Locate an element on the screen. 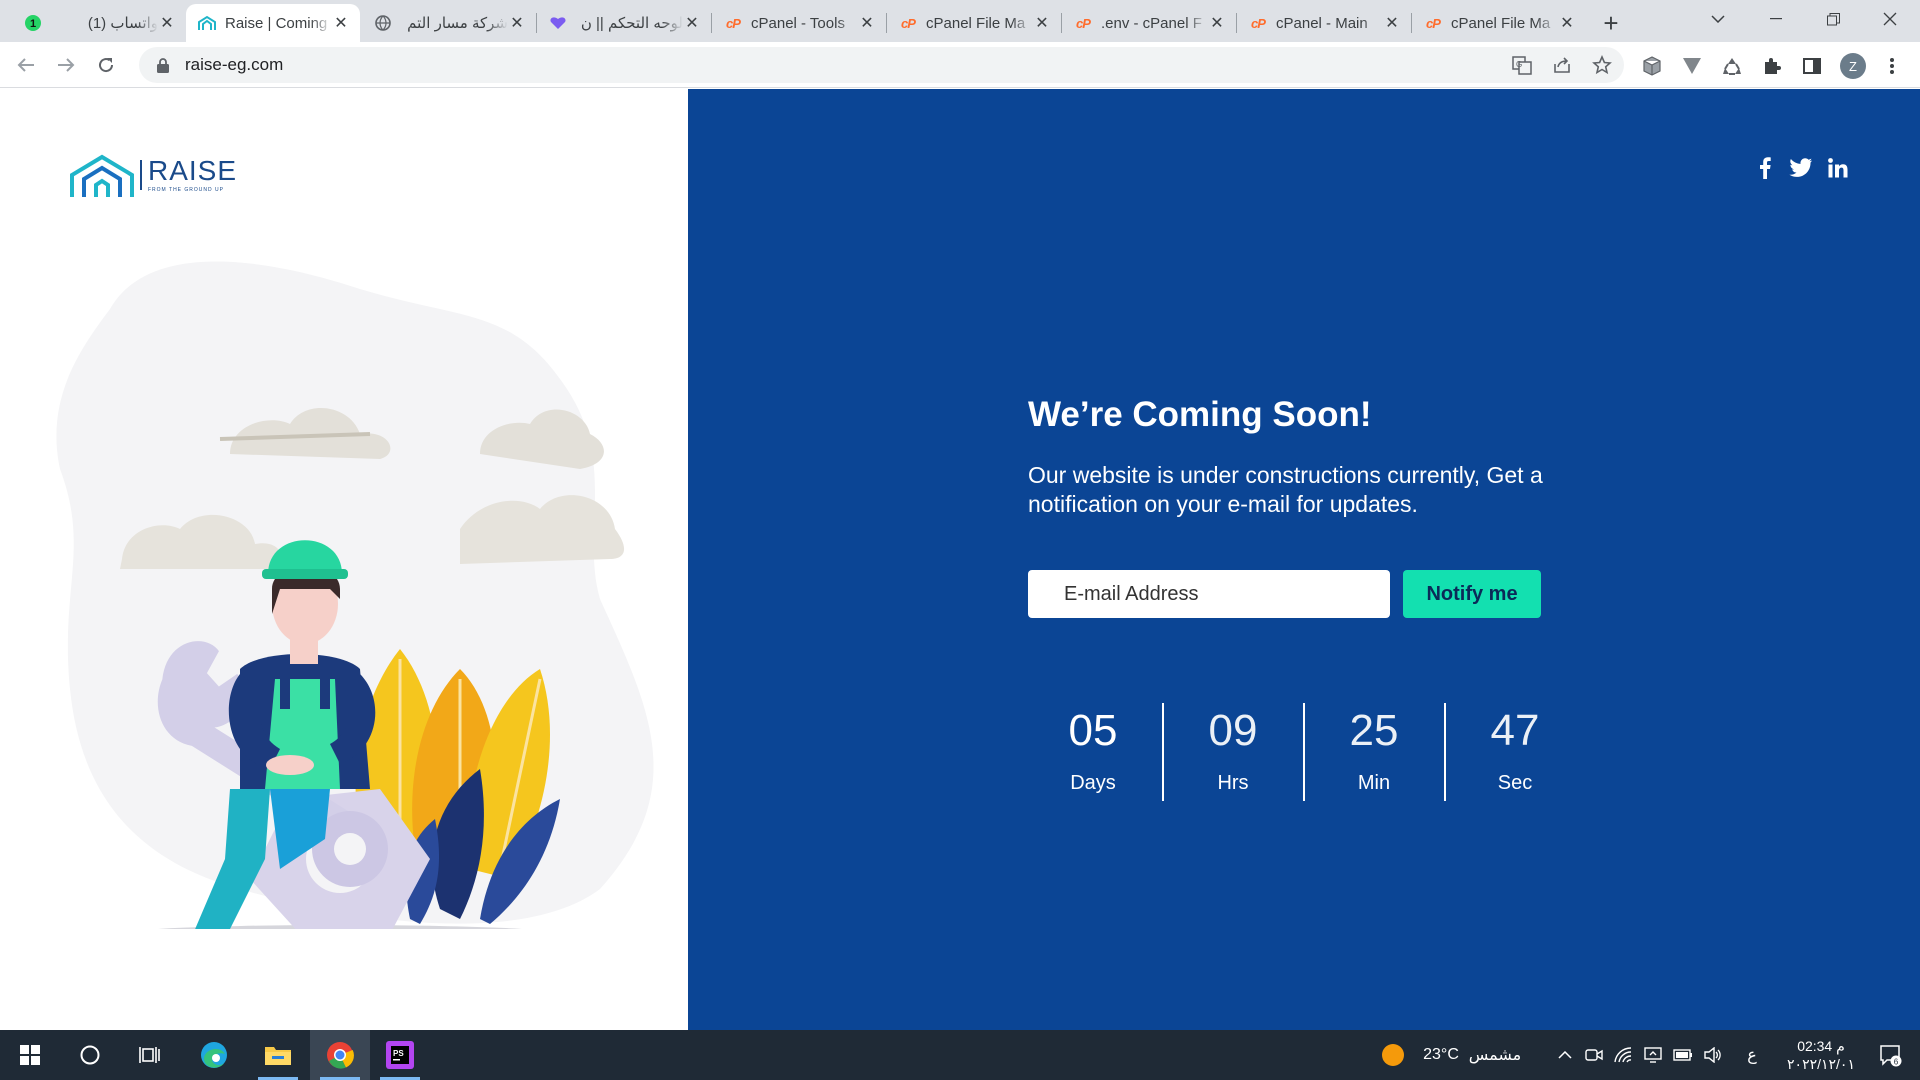  clock-date: ٢٠٢٢/١٢/٠١ is located at coordinates (1821, 1064).